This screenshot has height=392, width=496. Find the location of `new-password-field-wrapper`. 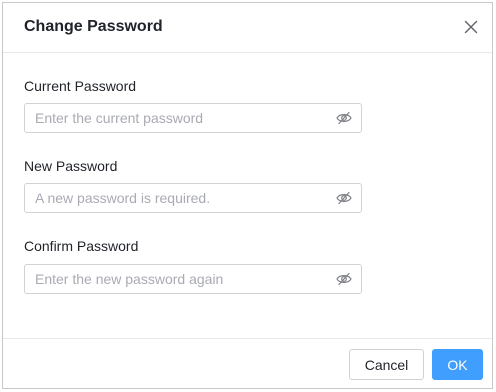

new-password-field-wrapper is located at coordinates (193, 198).